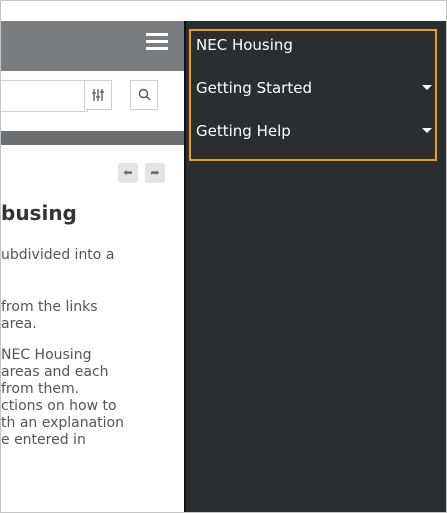 The image size is (447, 513). Describe the element at coordinates (62, 423) in the screenshot. I see `paragraph-line: th an explanation` at that location.